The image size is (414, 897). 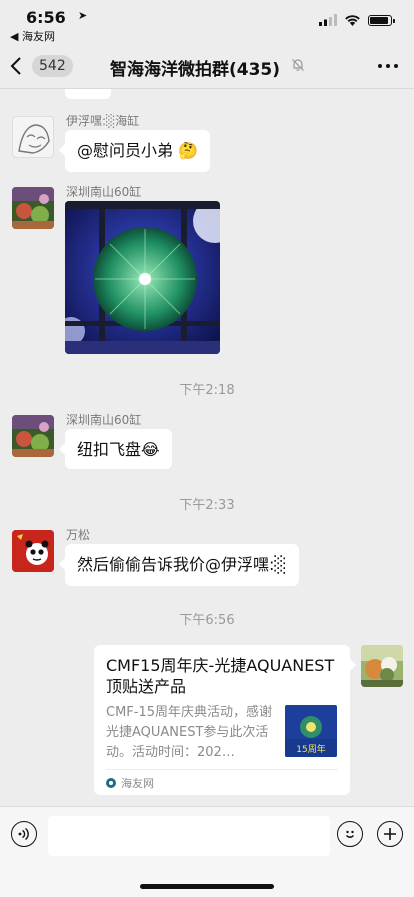 What do you see at coordinates (52, 66) in the screenshot?
I see `unread-count-badge: 542` at bounding box center [52, 66].